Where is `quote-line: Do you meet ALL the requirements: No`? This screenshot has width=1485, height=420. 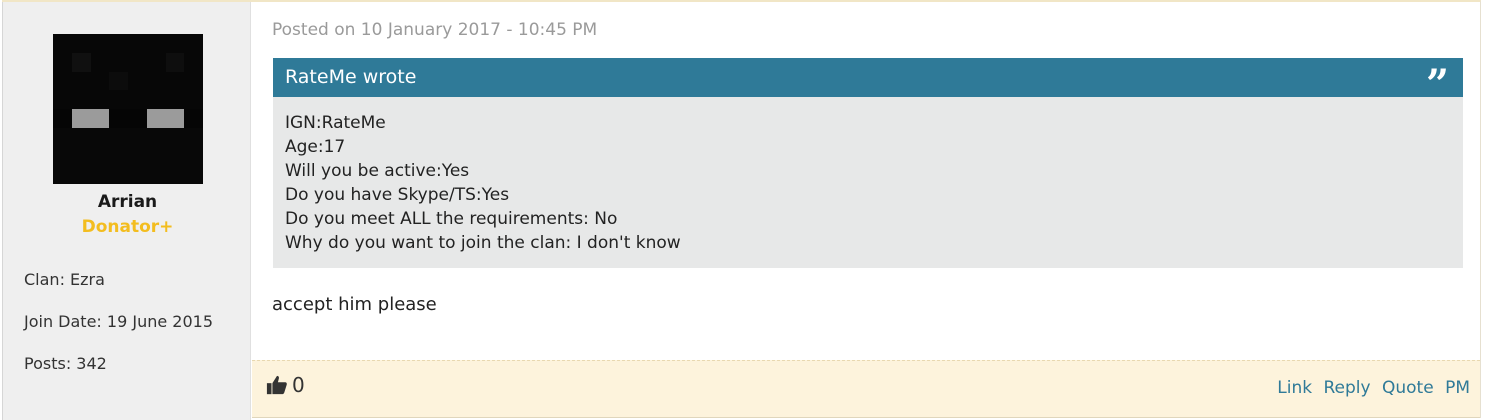
quote-line: Do you meet ALL the requirements: No is located at coordinates (451, 219).